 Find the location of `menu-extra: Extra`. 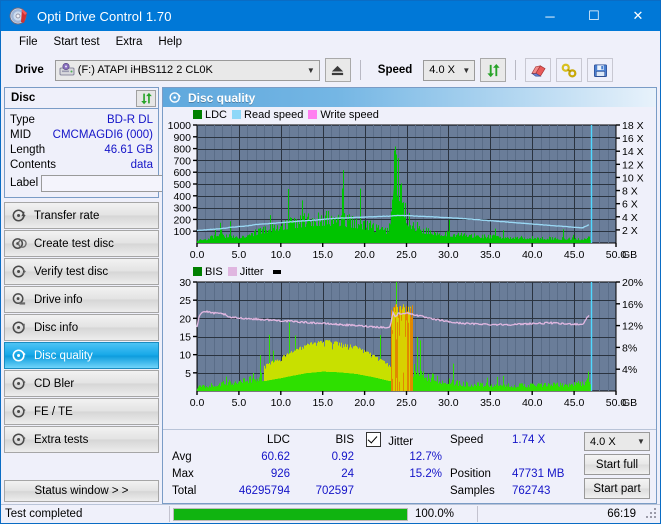

menu-extra: Extra is located at coordinates (129, 42).